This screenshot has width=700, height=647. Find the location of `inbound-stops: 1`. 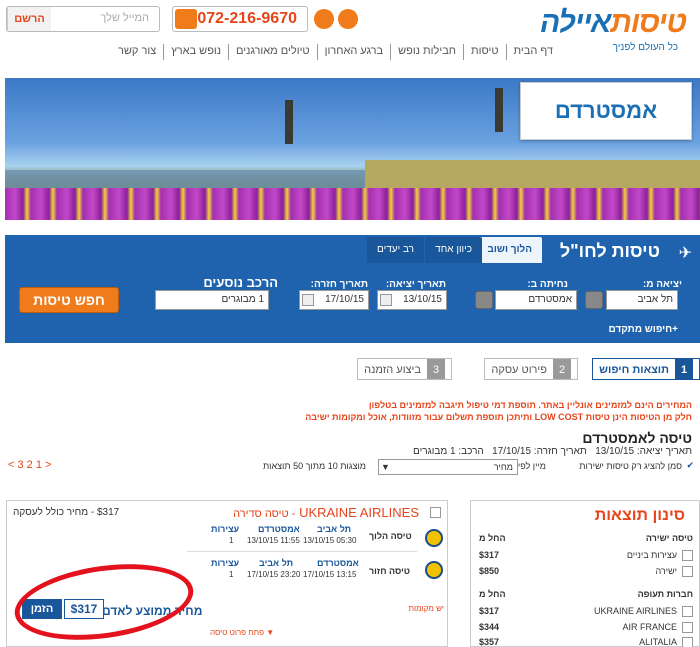

inbound-stops: 1 is located at coordinates (231, 574).